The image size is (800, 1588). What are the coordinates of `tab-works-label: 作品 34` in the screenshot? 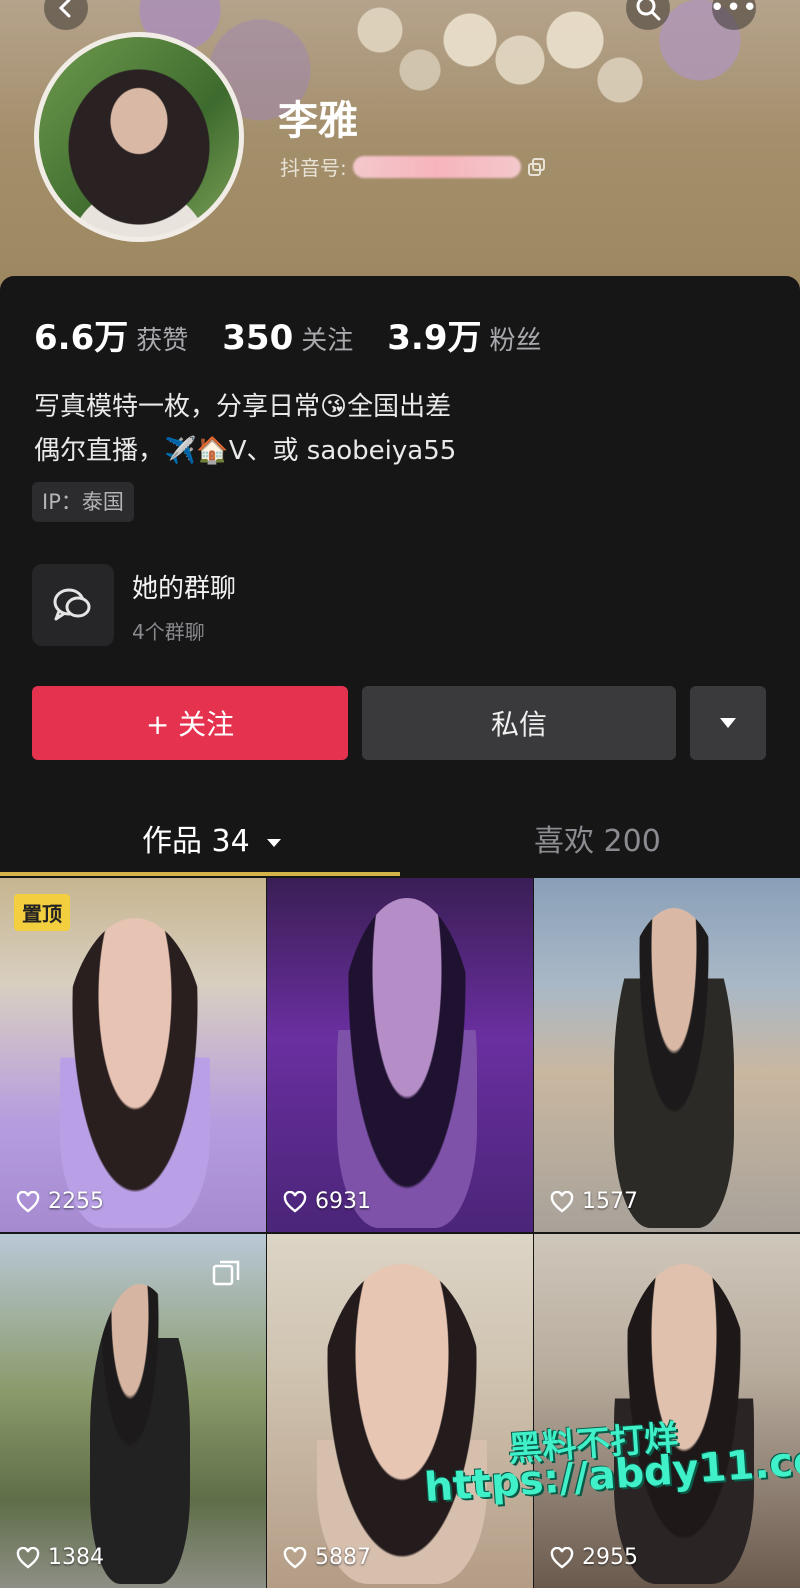 It's located at (196, 841).